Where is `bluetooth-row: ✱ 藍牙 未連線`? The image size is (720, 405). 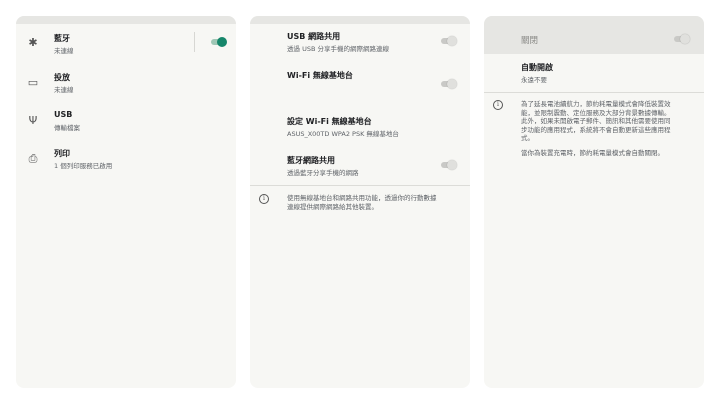
bluetooth-row: ✱ 藍牙 未連線 is located at coordinates (126, 48).